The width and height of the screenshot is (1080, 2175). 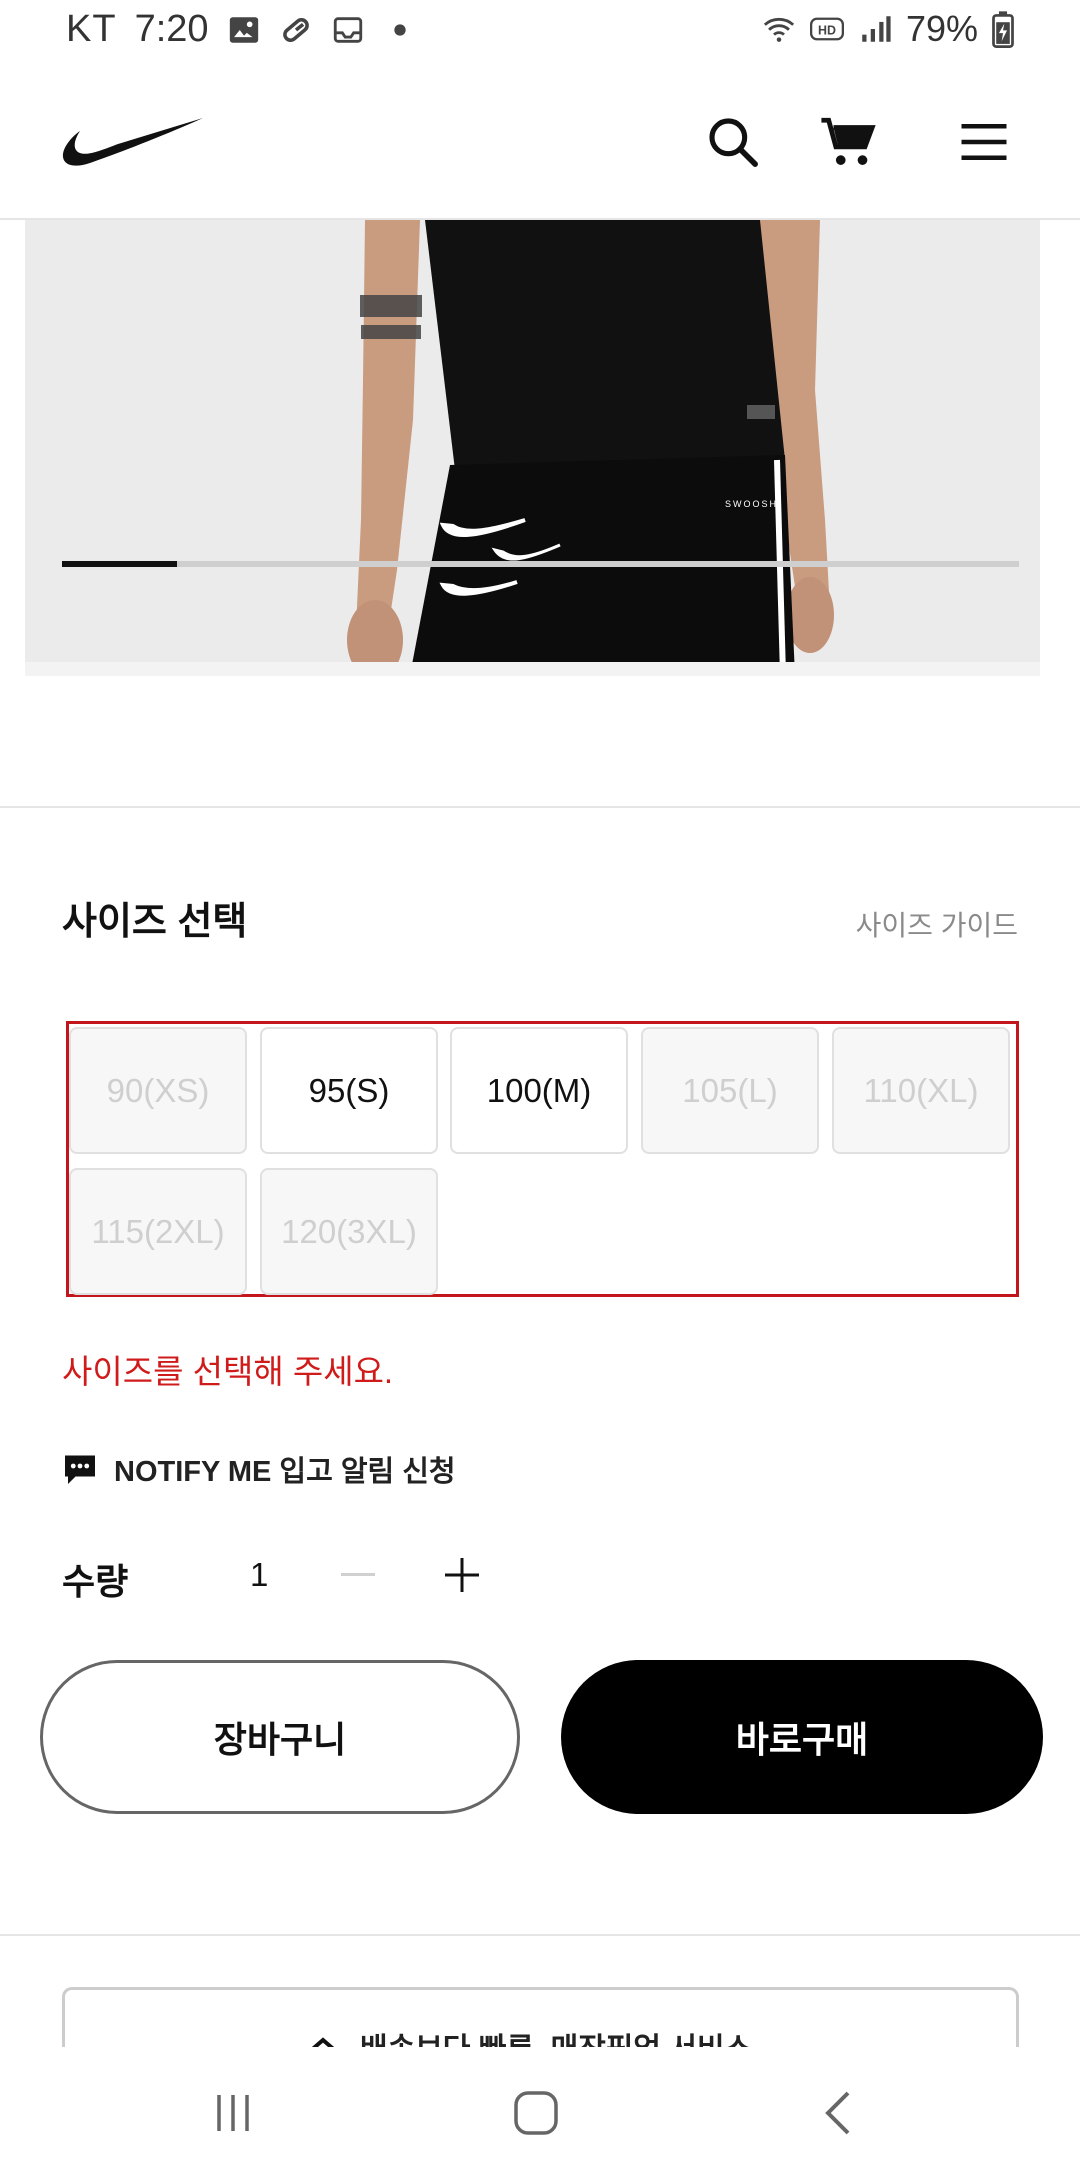 I want to click on search-icon, so click(x=733, y=142).